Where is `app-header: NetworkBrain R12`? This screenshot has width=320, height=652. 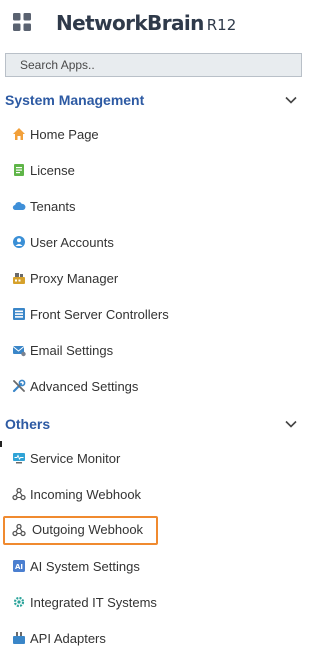
app-header: NetworkBrain R12 is located at coordinates (159, 24).